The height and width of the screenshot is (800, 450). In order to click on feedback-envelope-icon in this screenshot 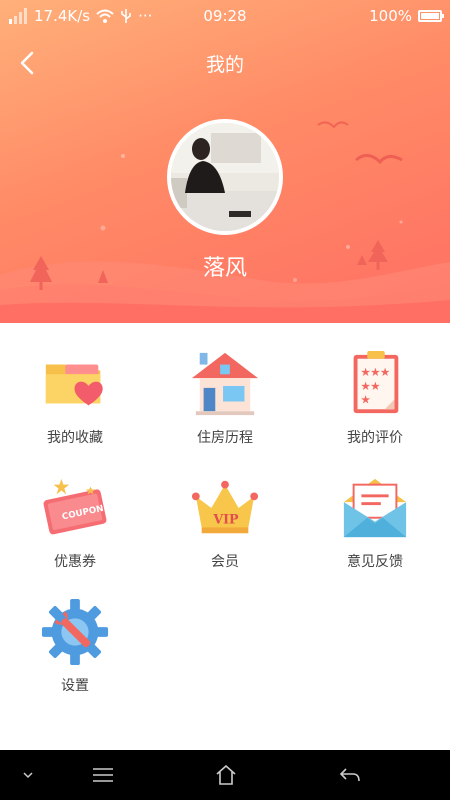, I will do `click(375, 508)`.